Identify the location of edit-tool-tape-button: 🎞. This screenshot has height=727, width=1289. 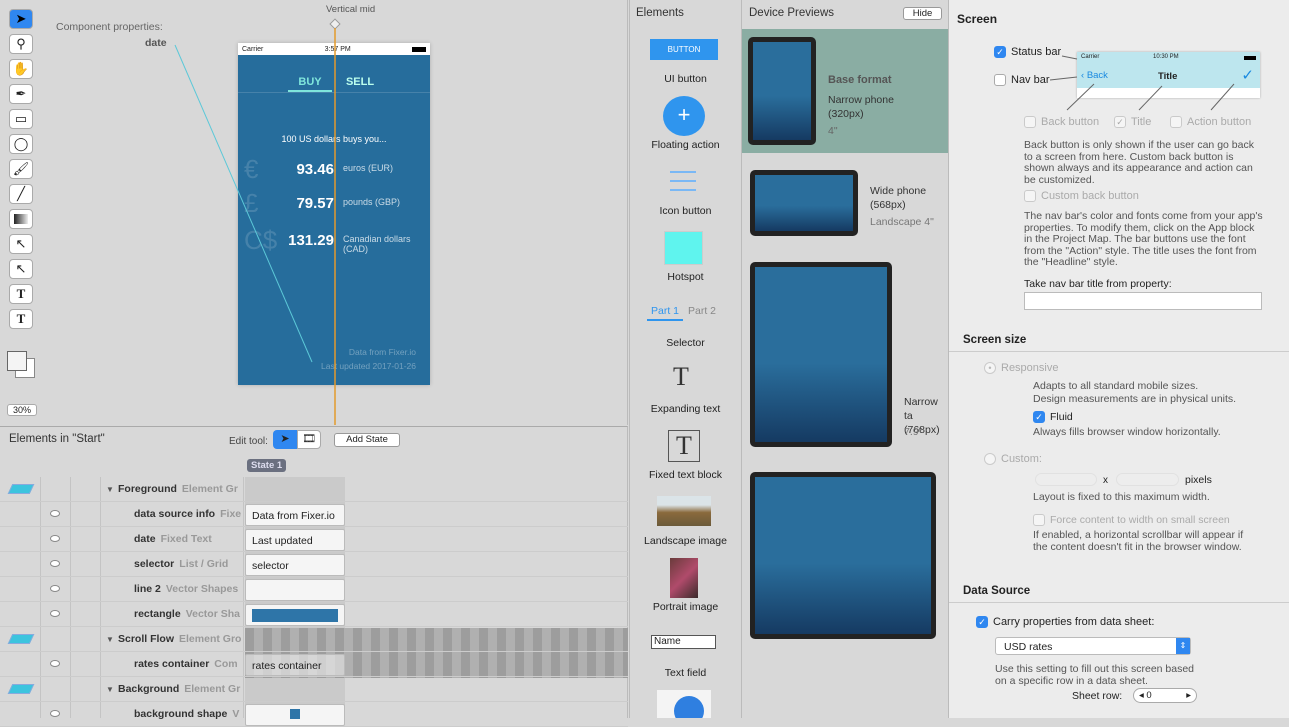
(309, 439).